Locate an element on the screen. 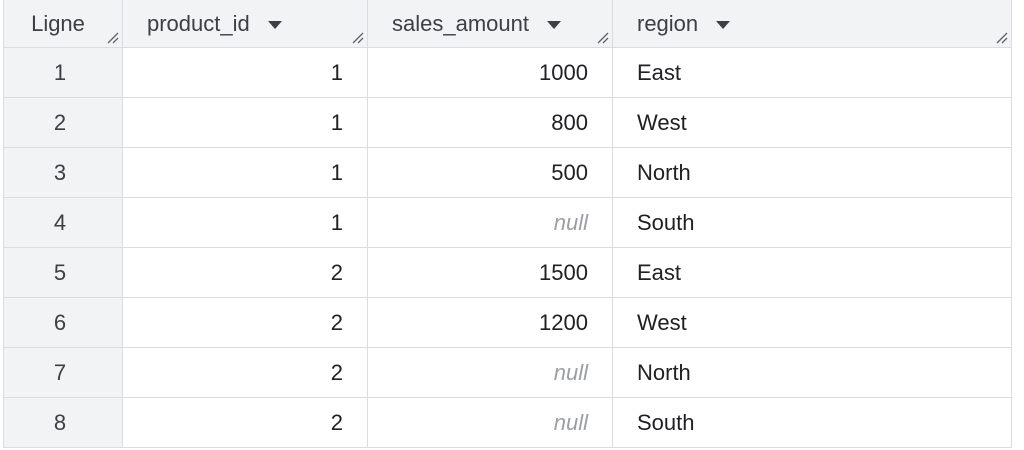 The image size is (1024, 450). column-header-region: region is located at coordinates (812, 23).